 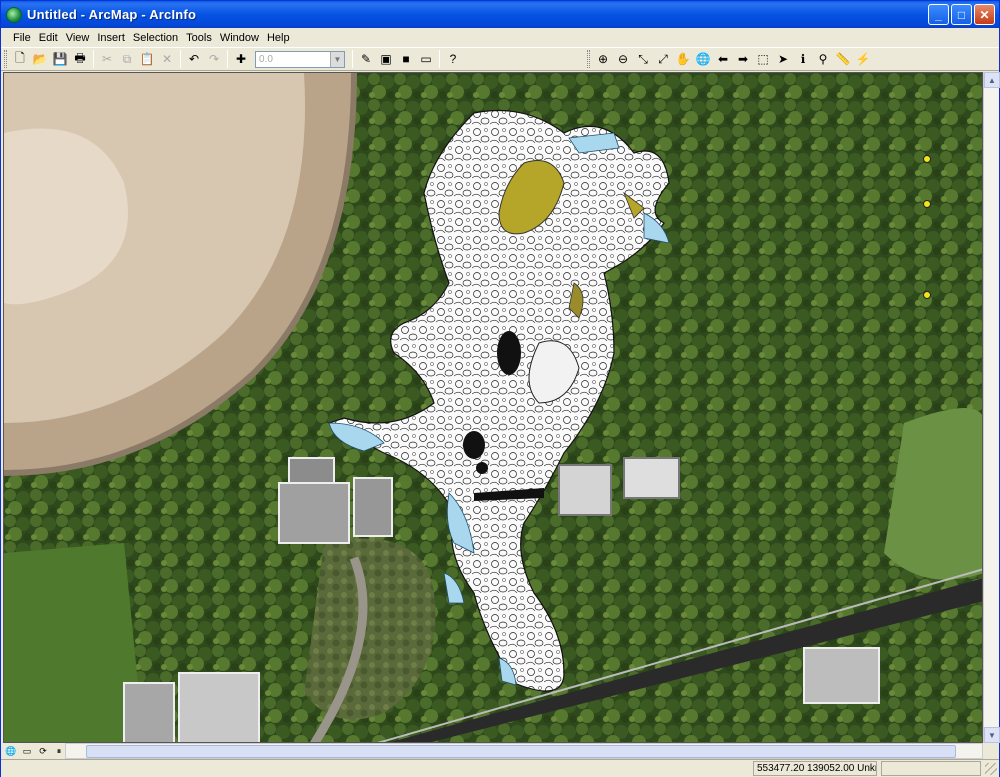 I want to click on editor-toolbar-icon: ✎, so click(x=366, y=59).